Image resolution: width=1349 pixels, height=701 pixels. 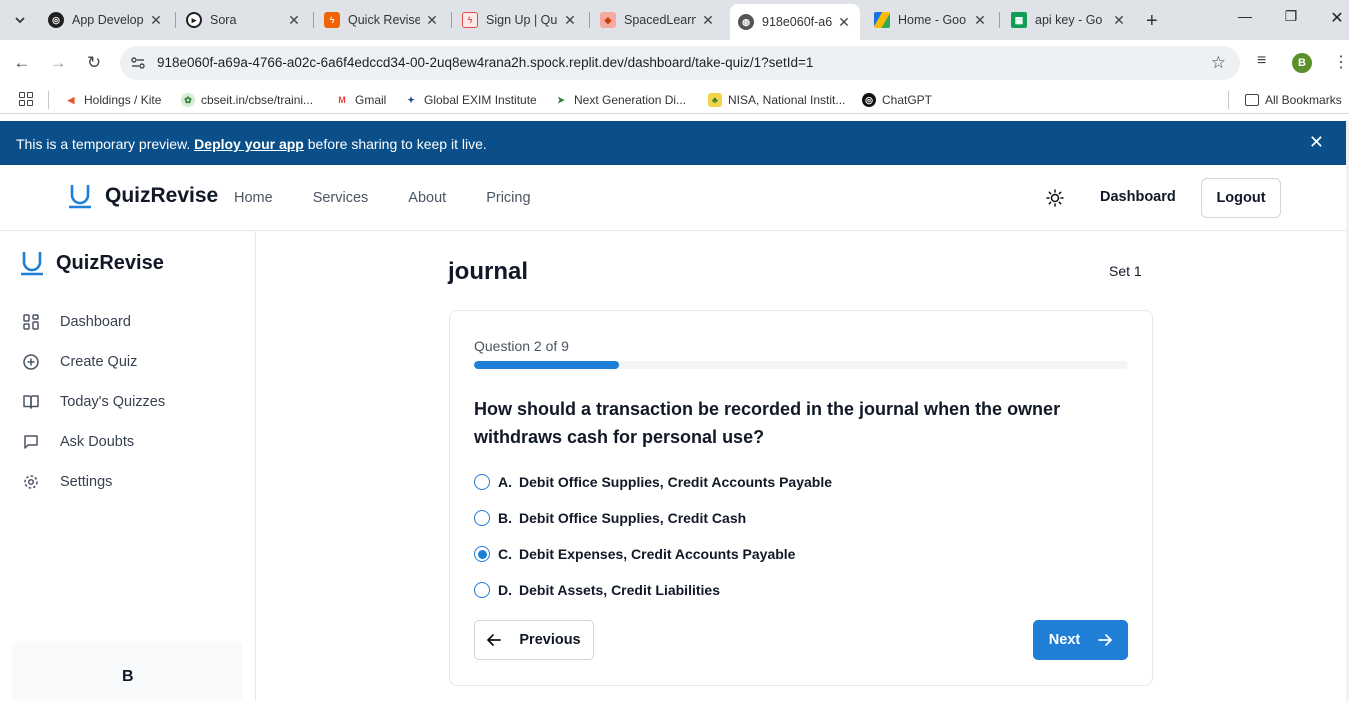 What do you see at coordinates (31, 362) in the screenshot?
I see `plus-circle-icon` at bounding box center [31, 362].